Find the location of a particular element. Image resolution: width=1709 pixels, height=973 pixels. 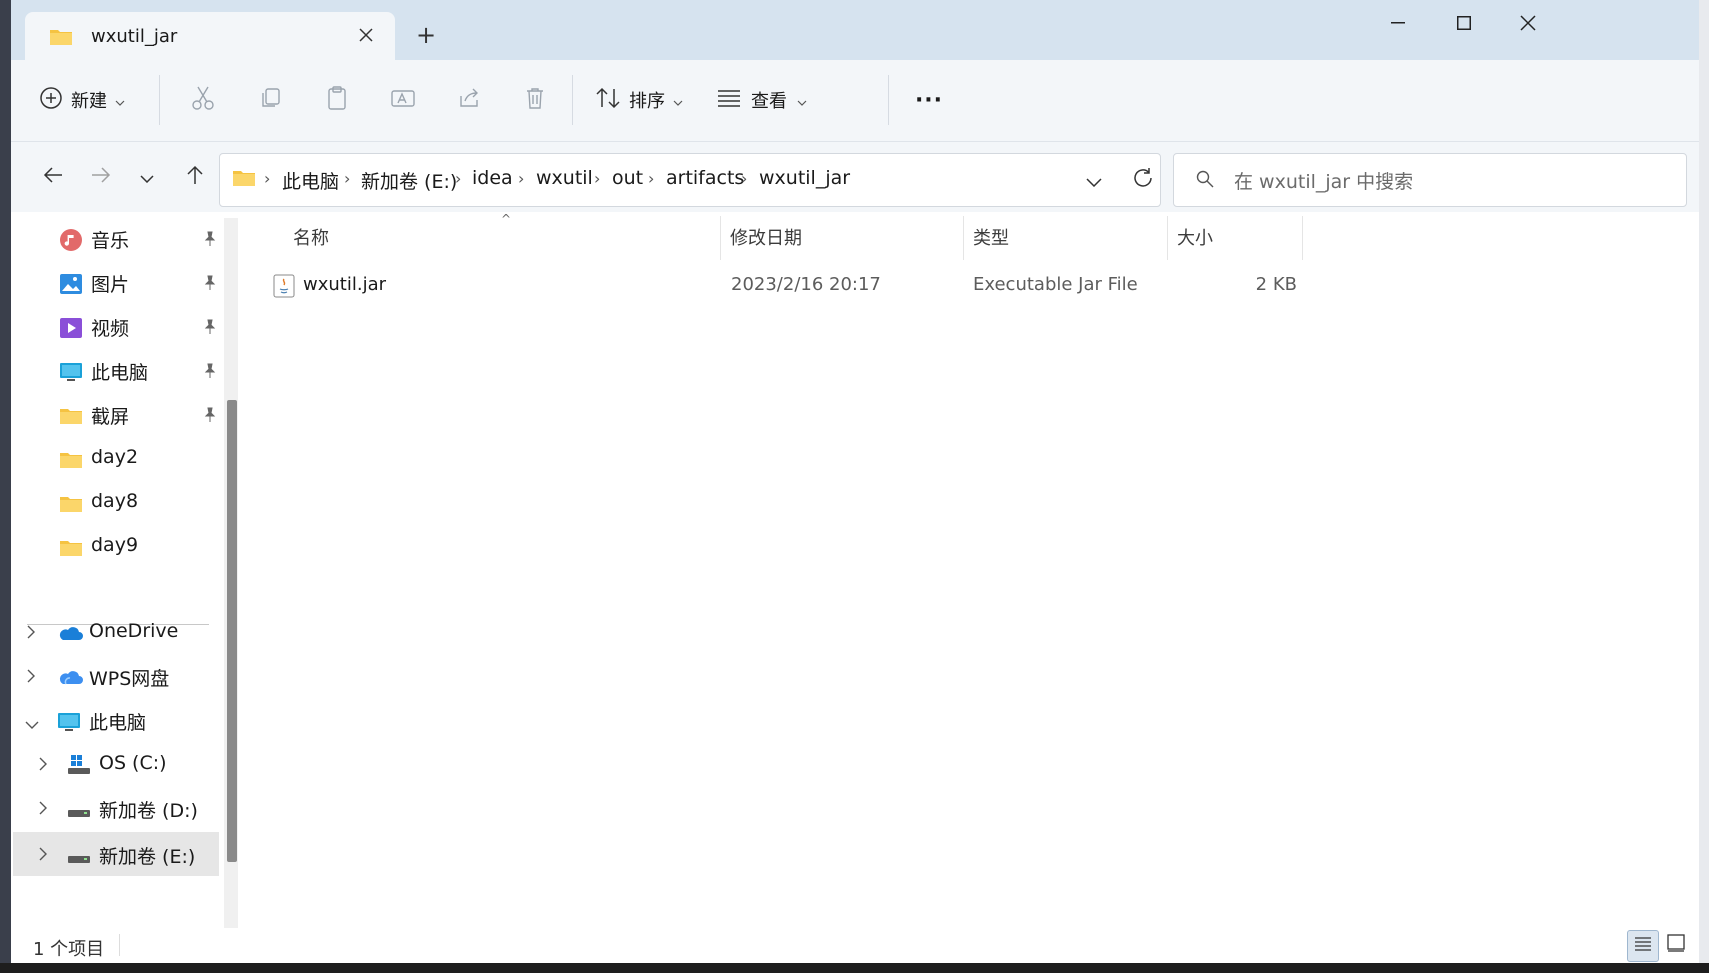

sort-button: 排序 is located at coordinates (639, 100).